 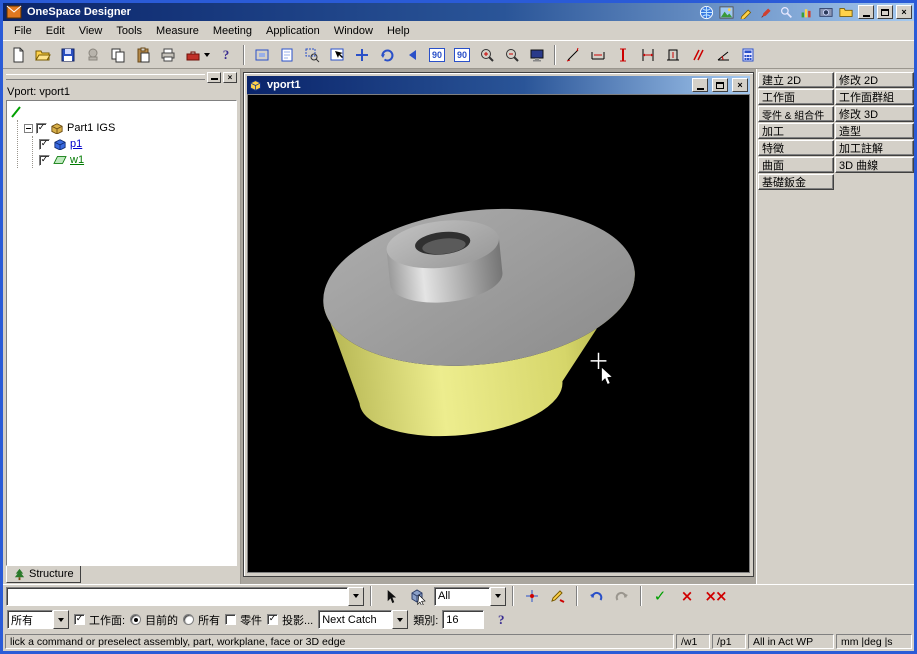 I want to click on tree-item-label: w1, so click(x=77, y=160).